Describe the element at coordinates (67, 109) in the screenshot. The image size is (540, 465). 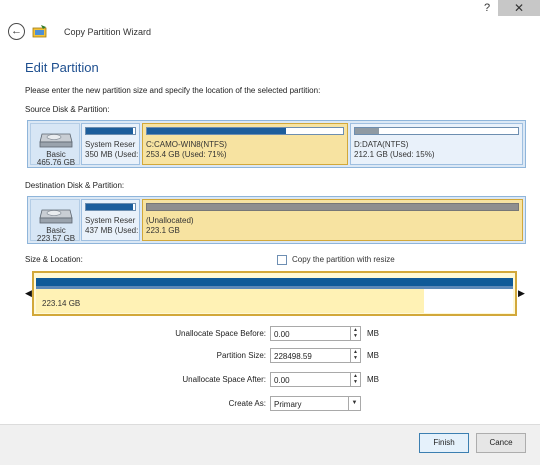
I see `source-label: Source Disk & Partition:` at that location.